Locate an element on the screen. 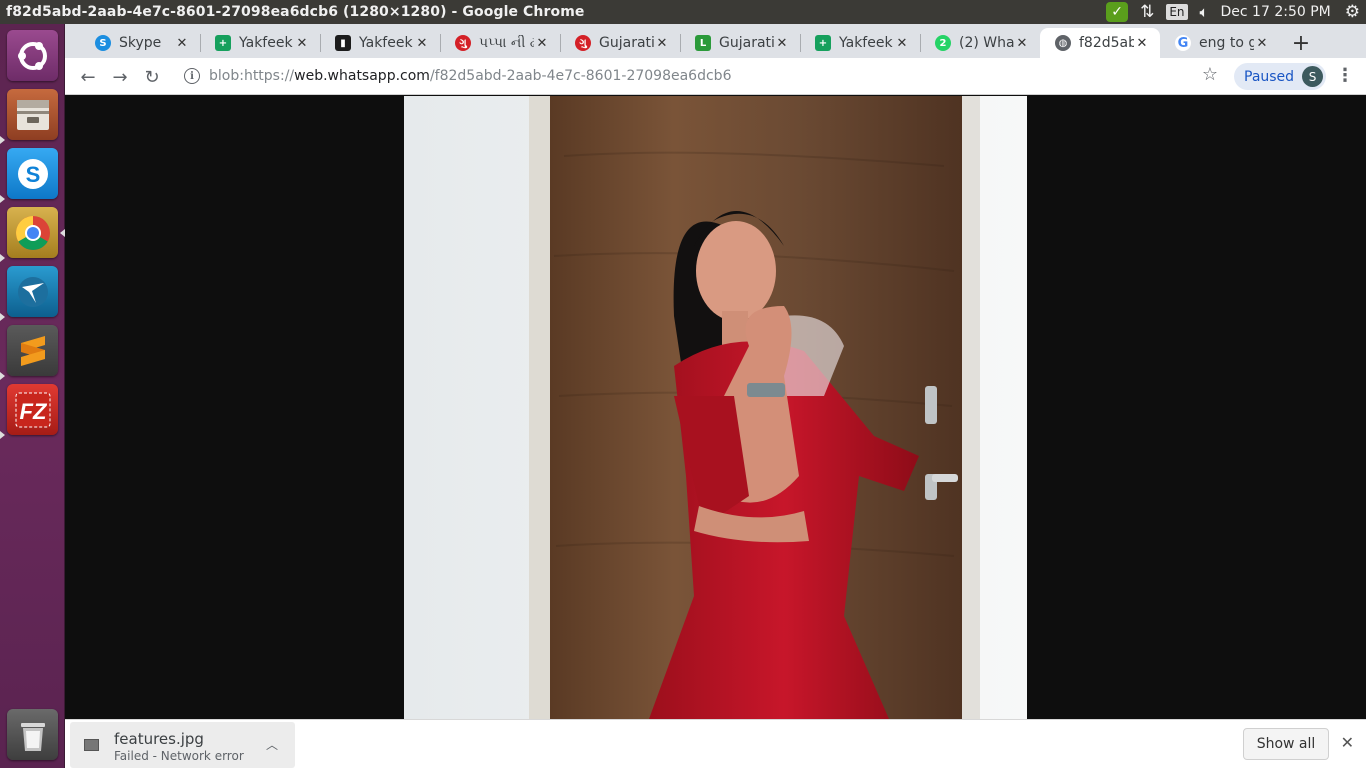 This screenshot has height=768, width=1366. launcher-item-filezilla: FZ is located at coordinates (32, 409).